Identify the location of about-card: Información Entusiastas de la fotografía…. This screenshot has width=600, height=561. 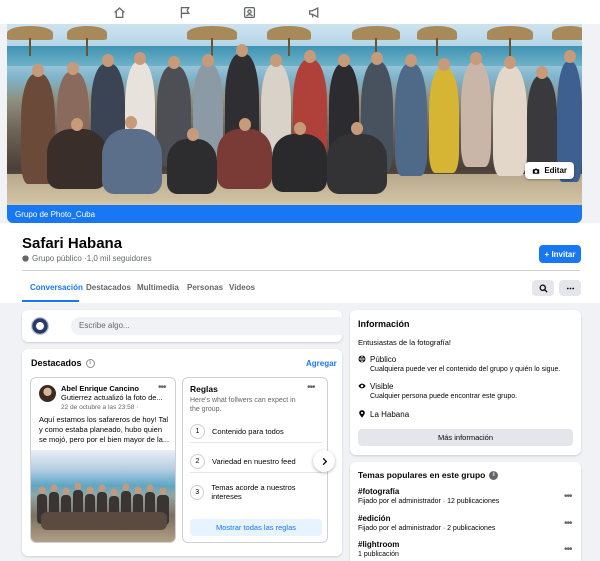
(465, 382).